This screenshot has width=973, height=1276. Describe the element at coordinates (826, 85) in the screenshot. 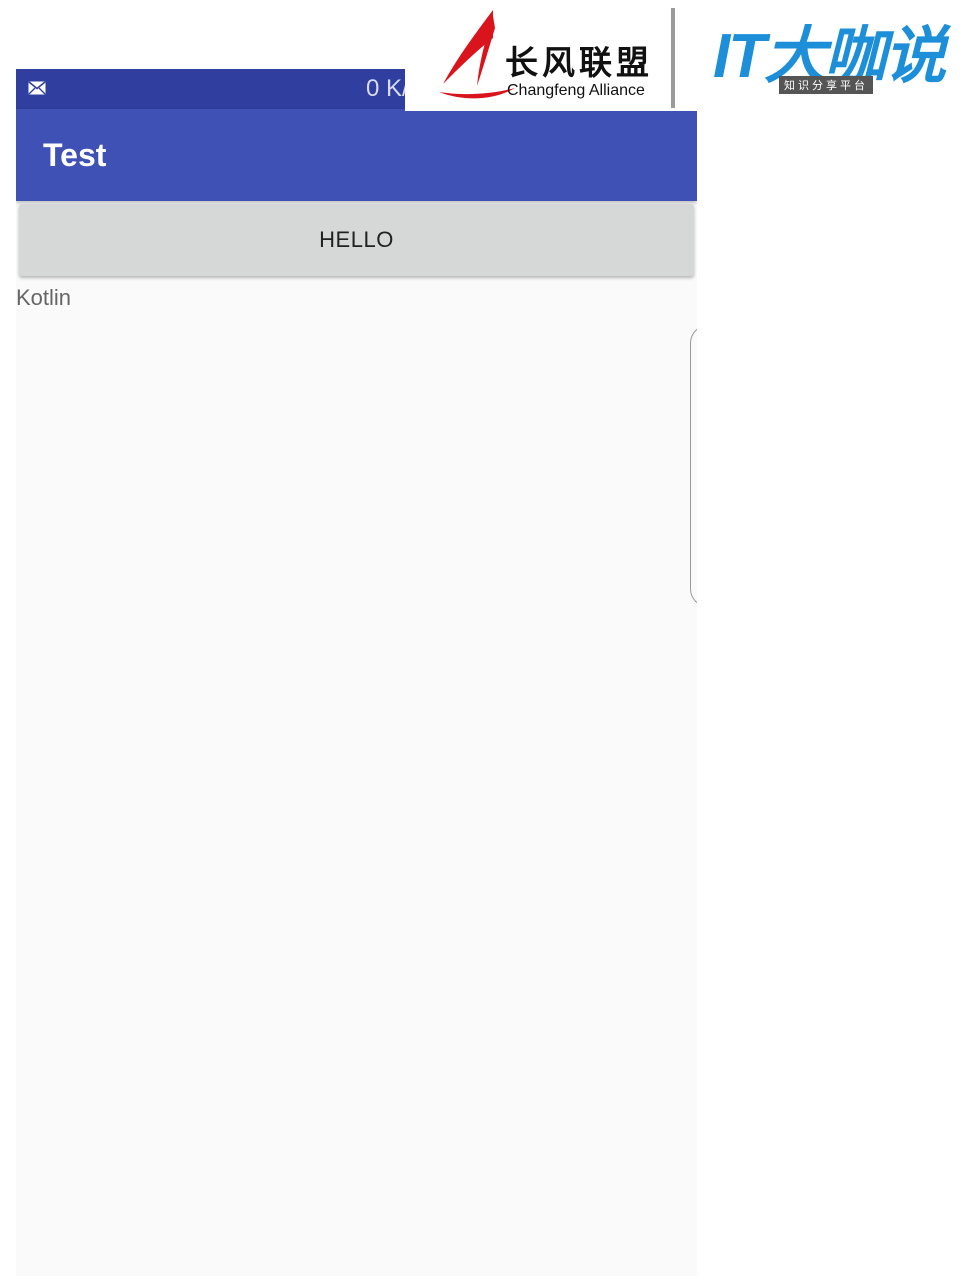

I see `itdks-tagline: 知识分享平台` at that location.